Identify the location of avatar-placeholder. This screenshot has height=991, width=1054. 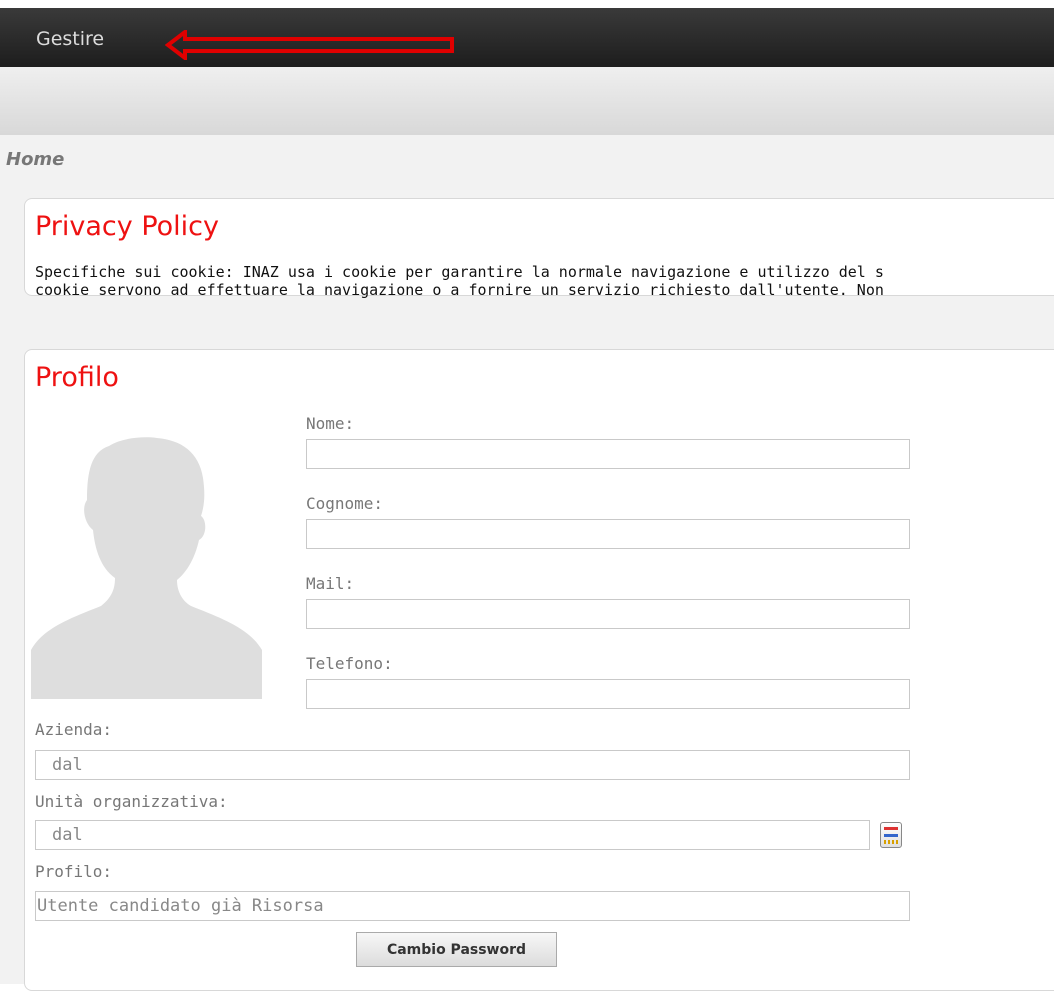
(146, 555).